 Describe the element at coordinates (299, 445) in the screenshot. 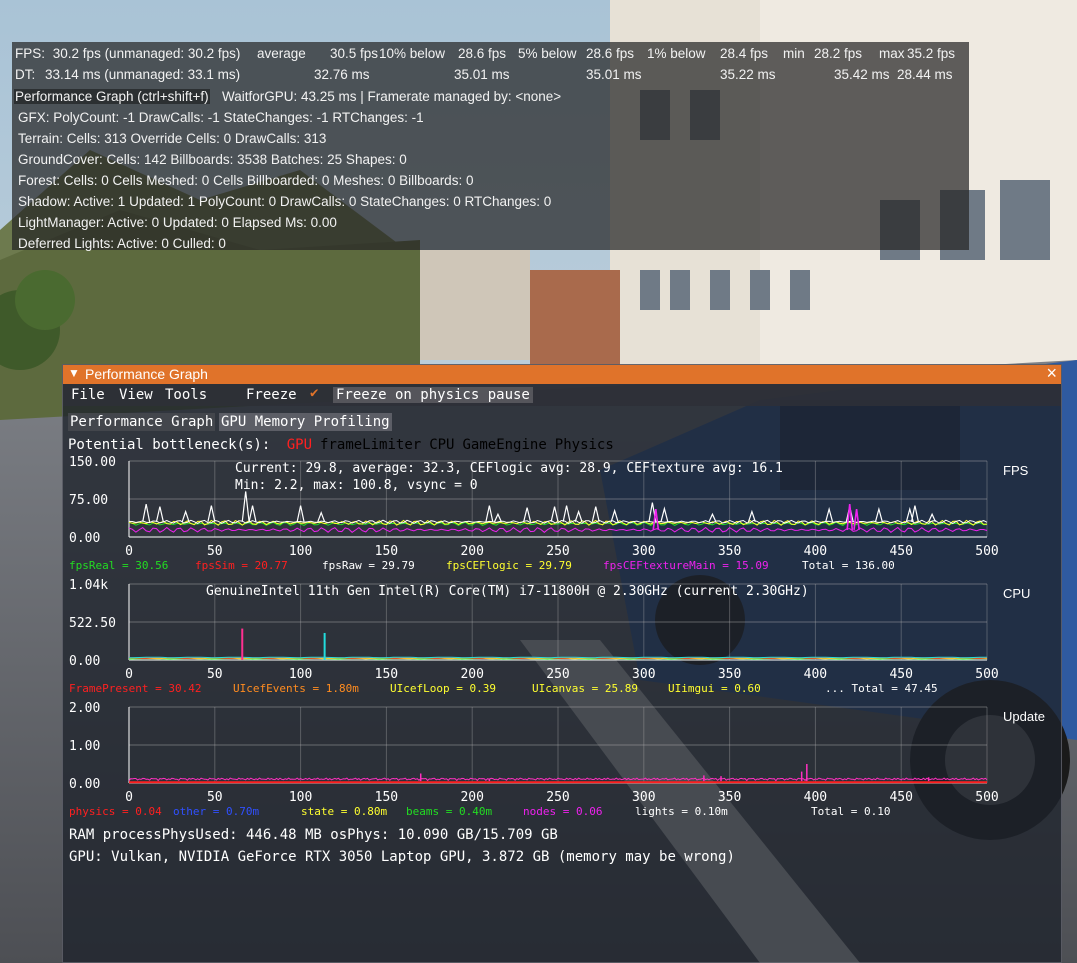

I see `bottleneck-gpu: GPU` at that location.